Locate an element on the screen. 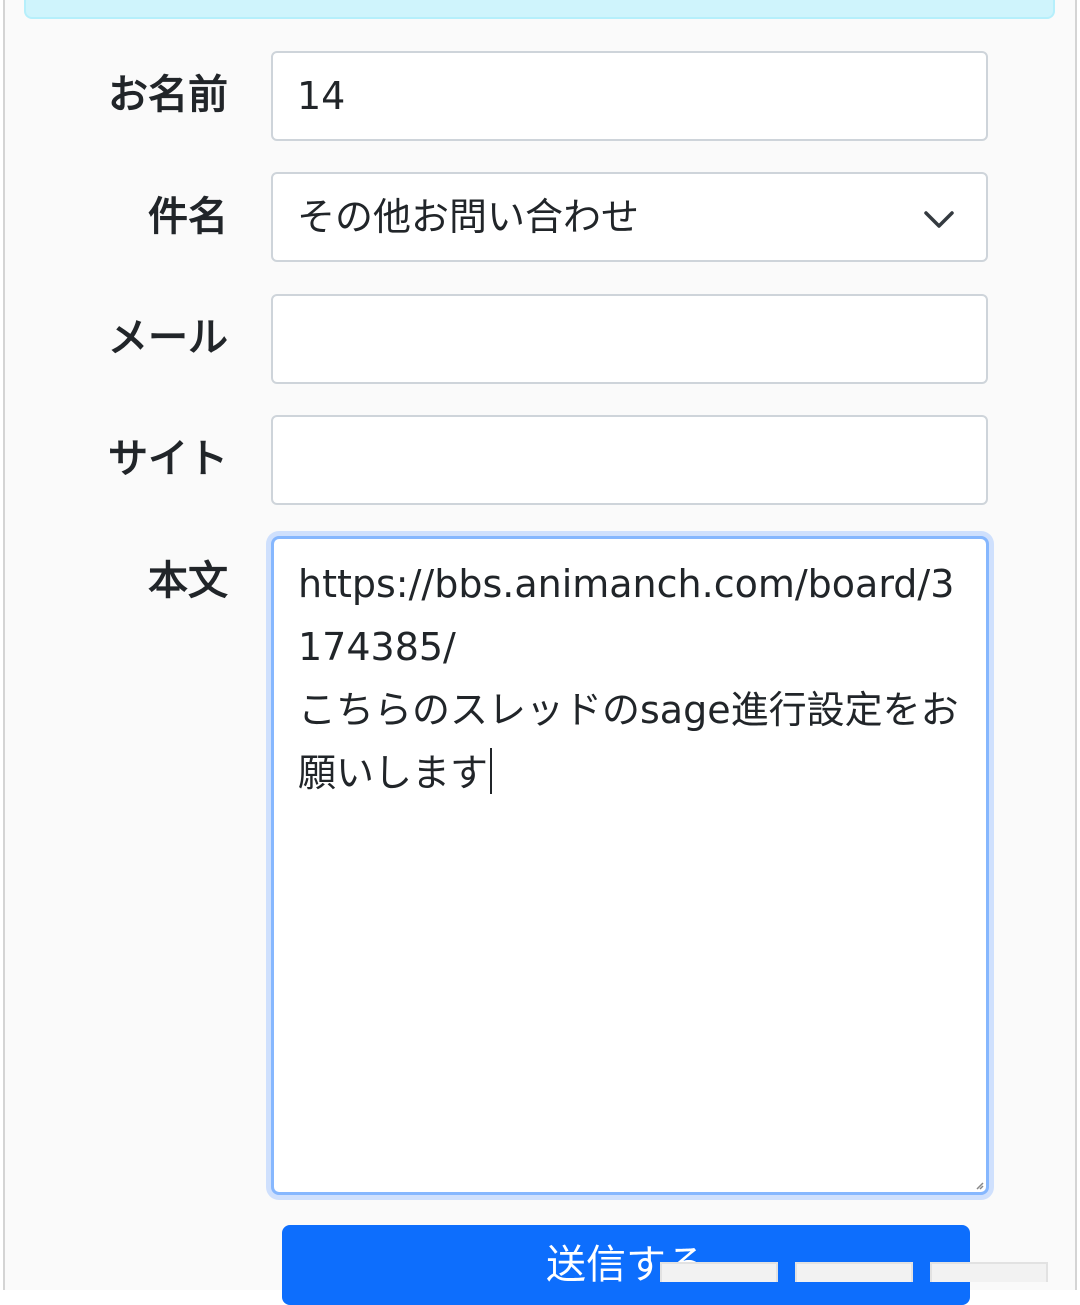  subject-select-value: その他お問い合わせ is located at coordinates (468, 217).